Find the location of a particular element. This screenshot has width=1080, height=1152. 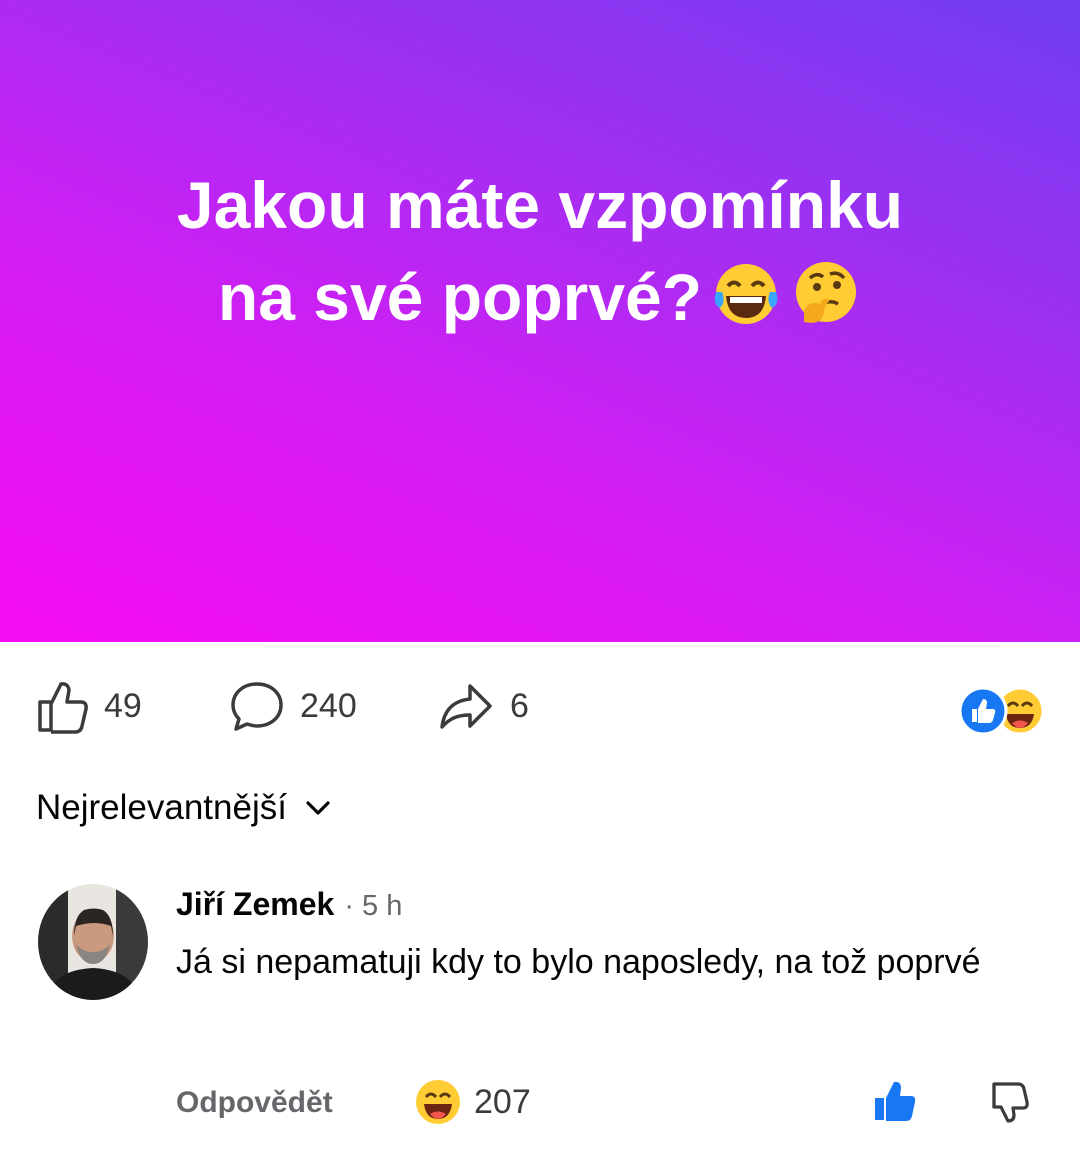

thumbs-down-outline-icon is located at coordinates (1010, 1102).